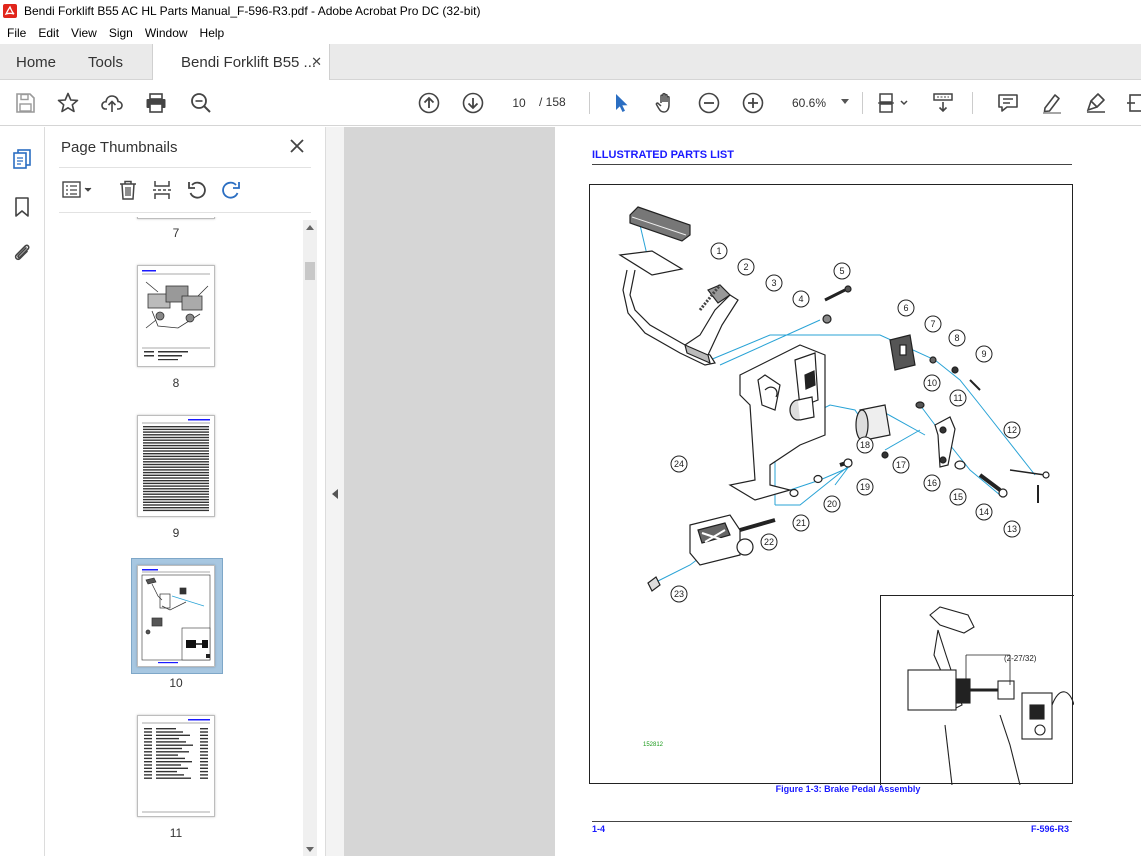  I want to click on select-cursor-icon, so click(621, 103).